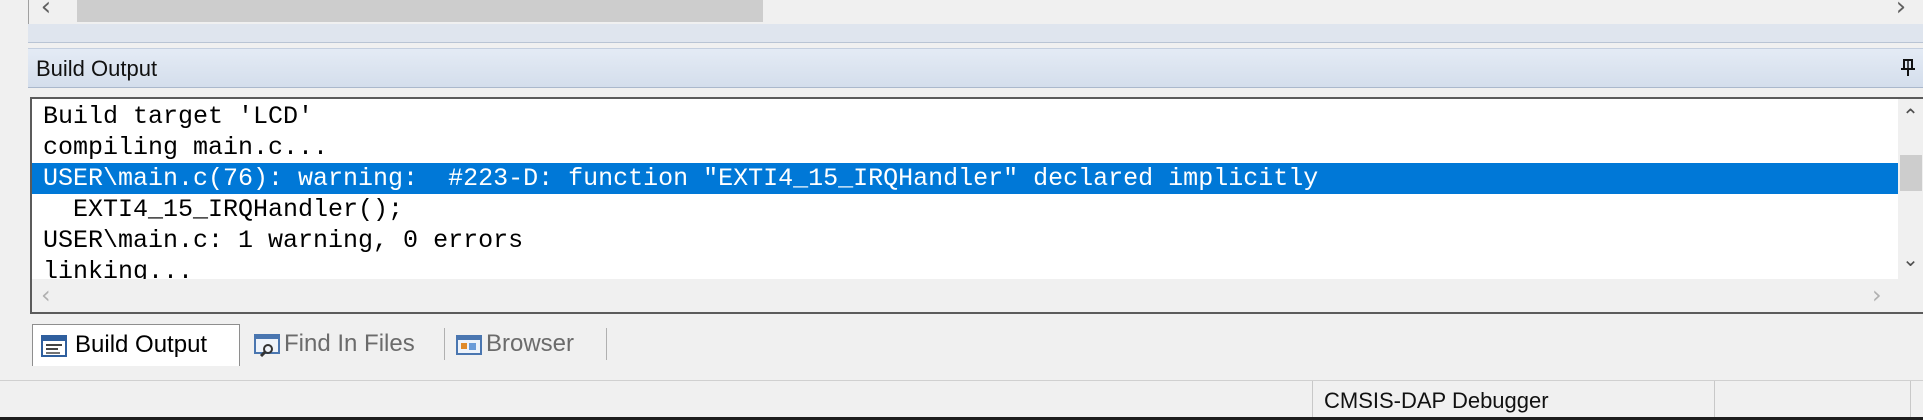  Describe the element at coordinates (267, 345) in the screenshot. I see `find-in-files-icon` at that location.